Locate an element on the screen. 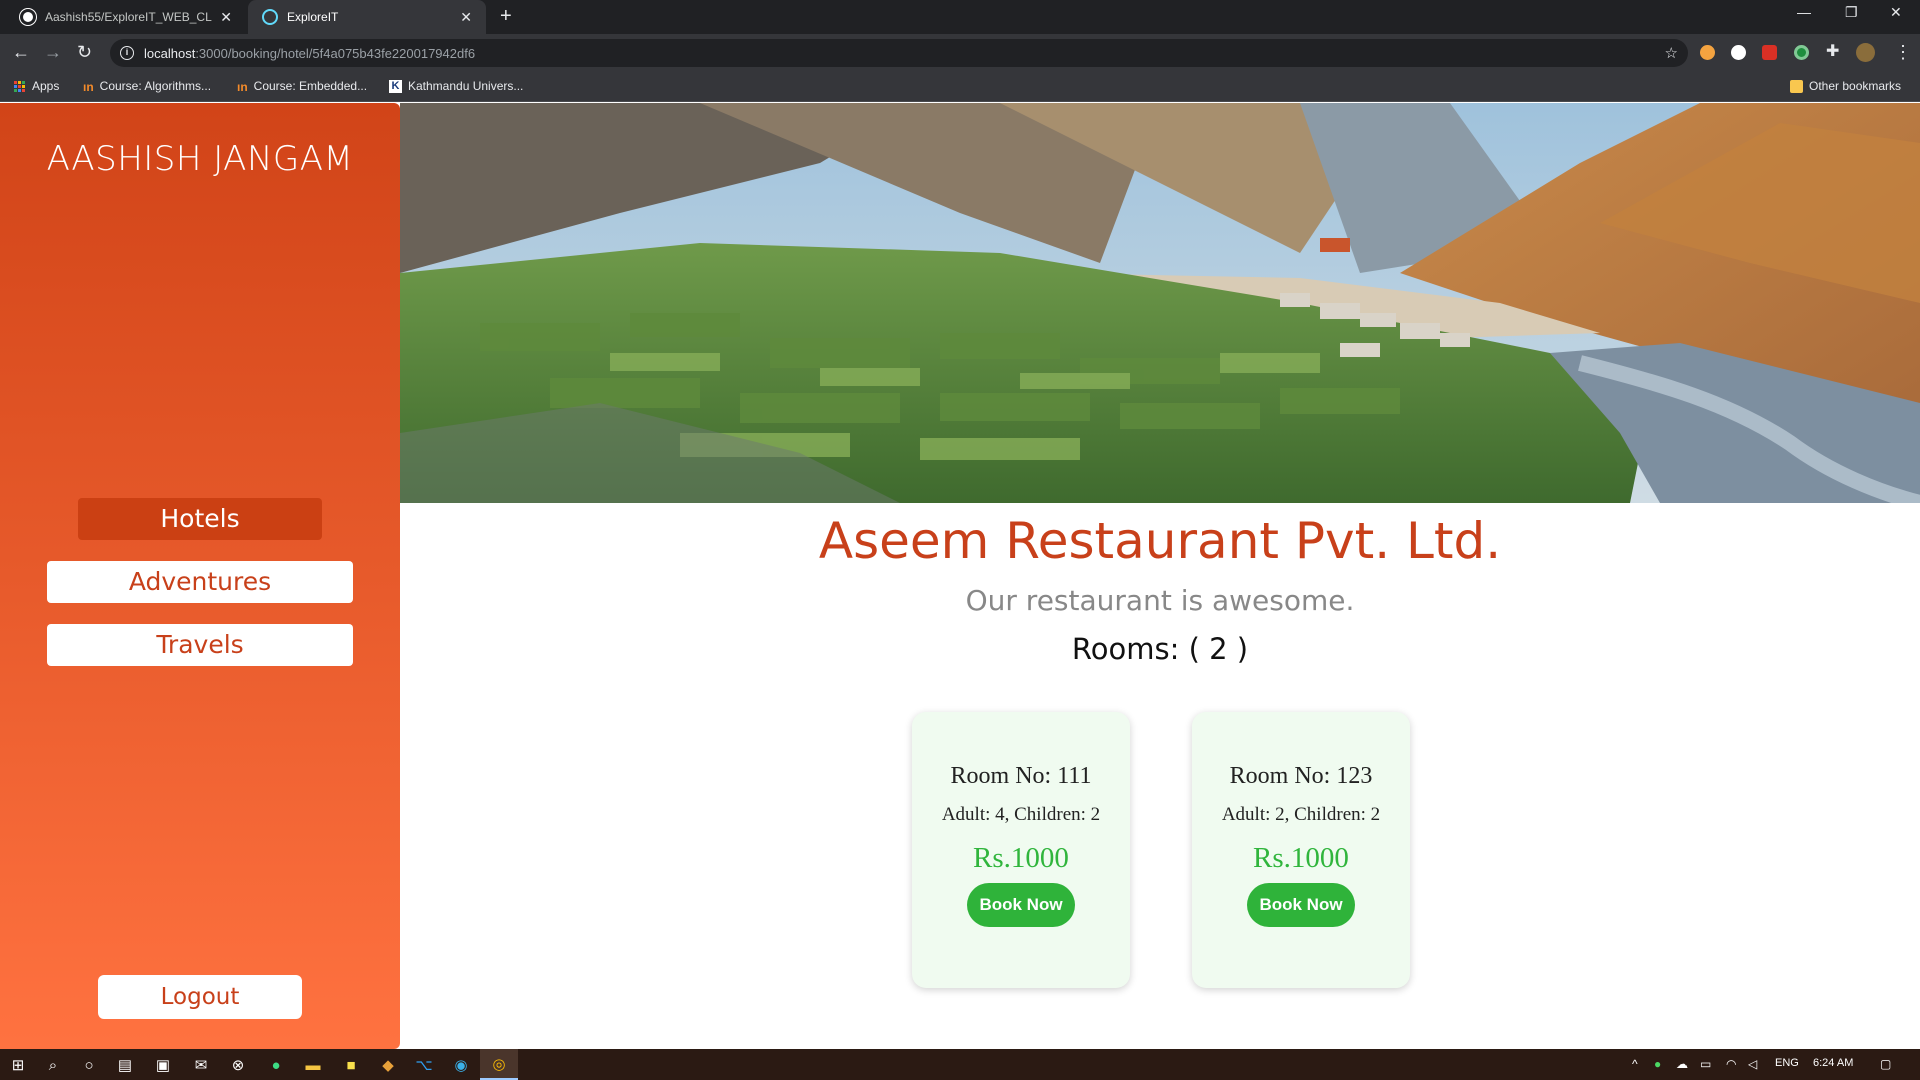 This screenshot has width=1920, height=1080. language-indicator: ENG is located at coordinates (1787, 1063).